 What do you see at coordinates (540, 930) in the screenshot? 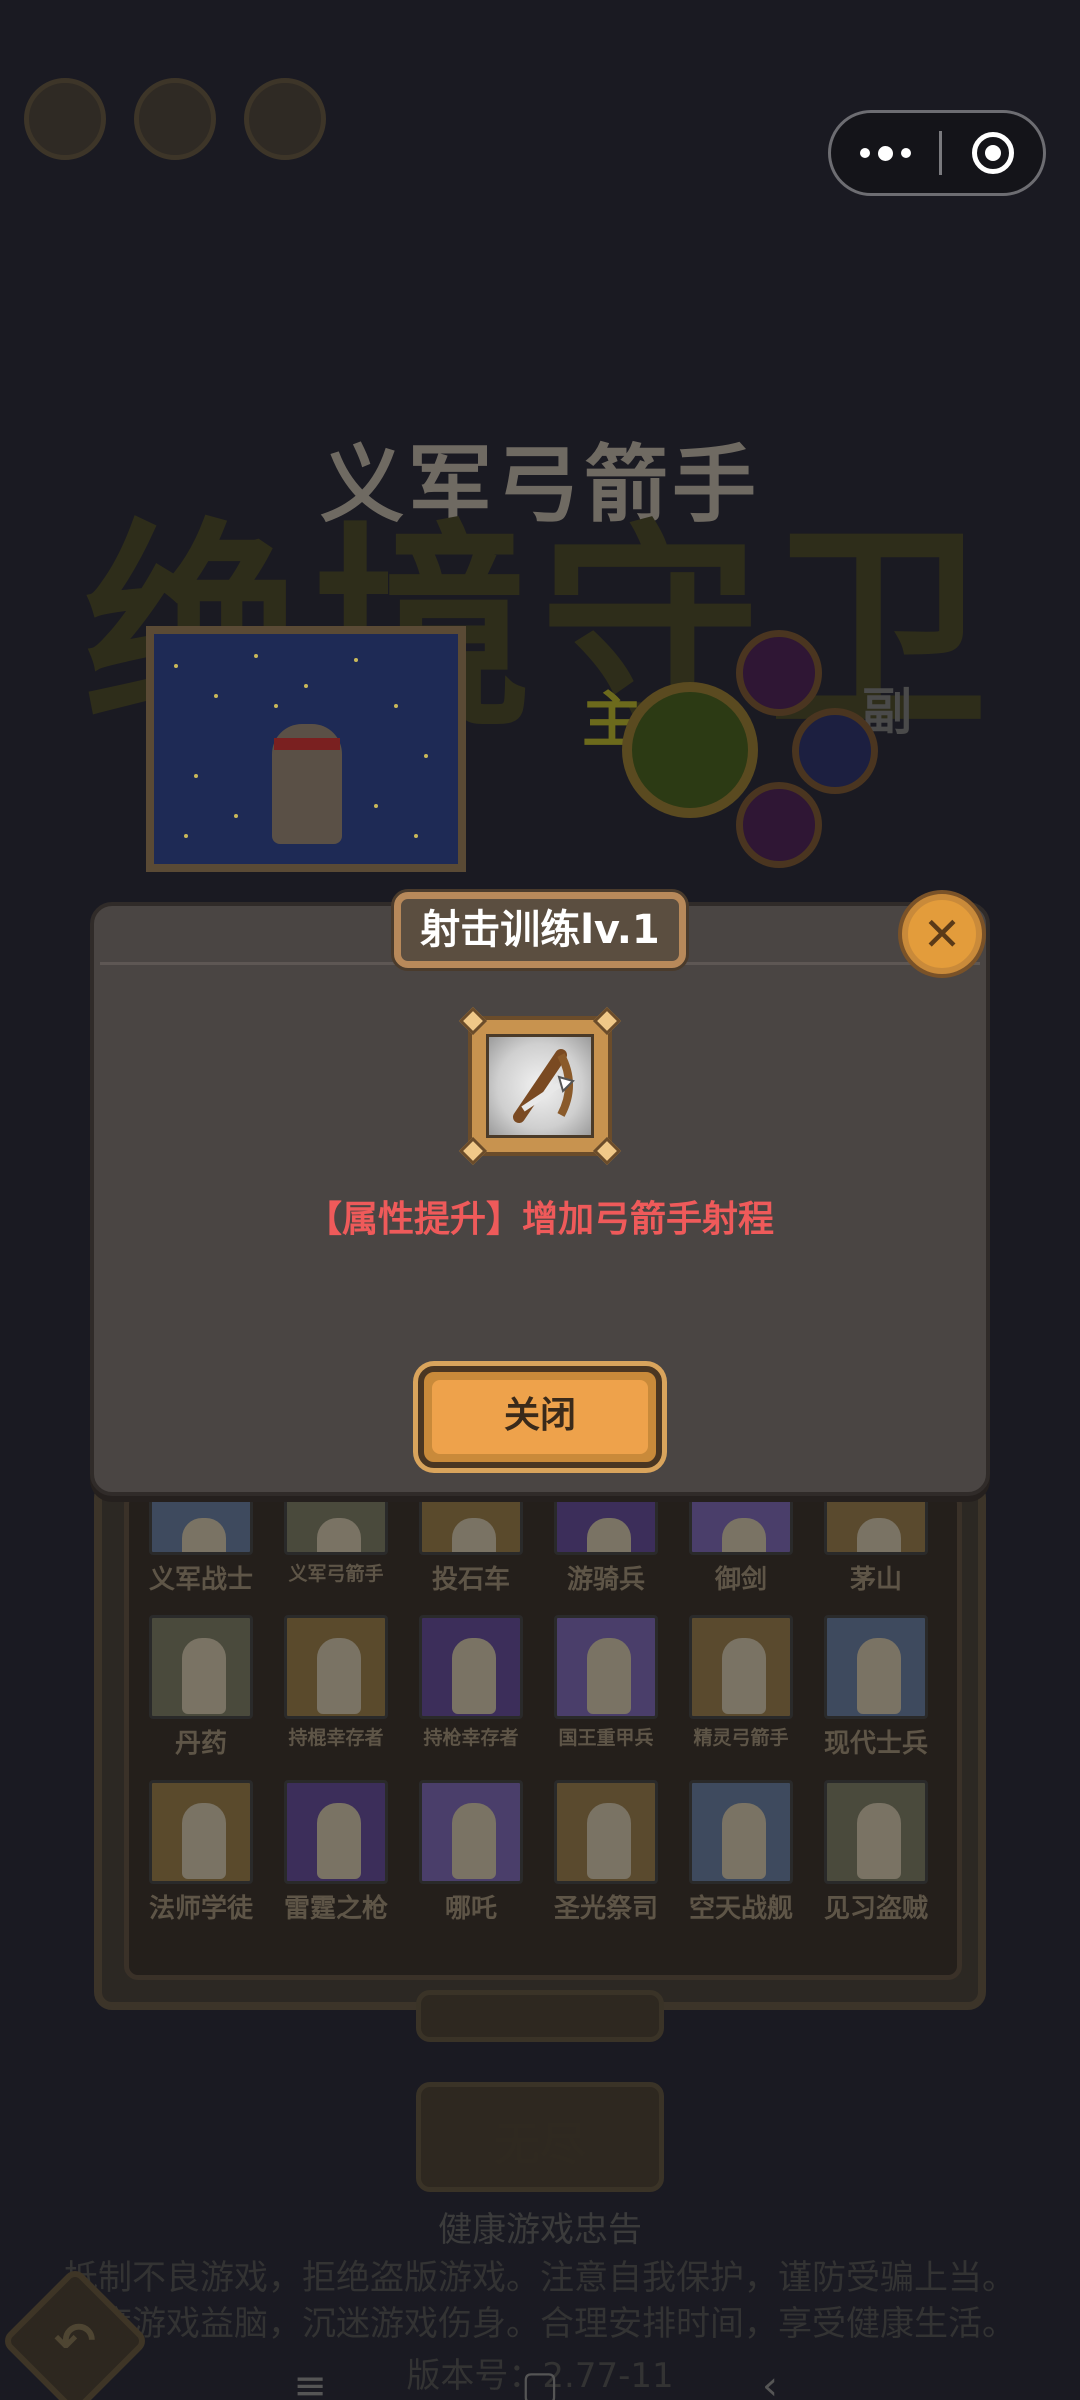
I see `dialog-title: 射击训练lv.1` at bounding box center [540, 930].